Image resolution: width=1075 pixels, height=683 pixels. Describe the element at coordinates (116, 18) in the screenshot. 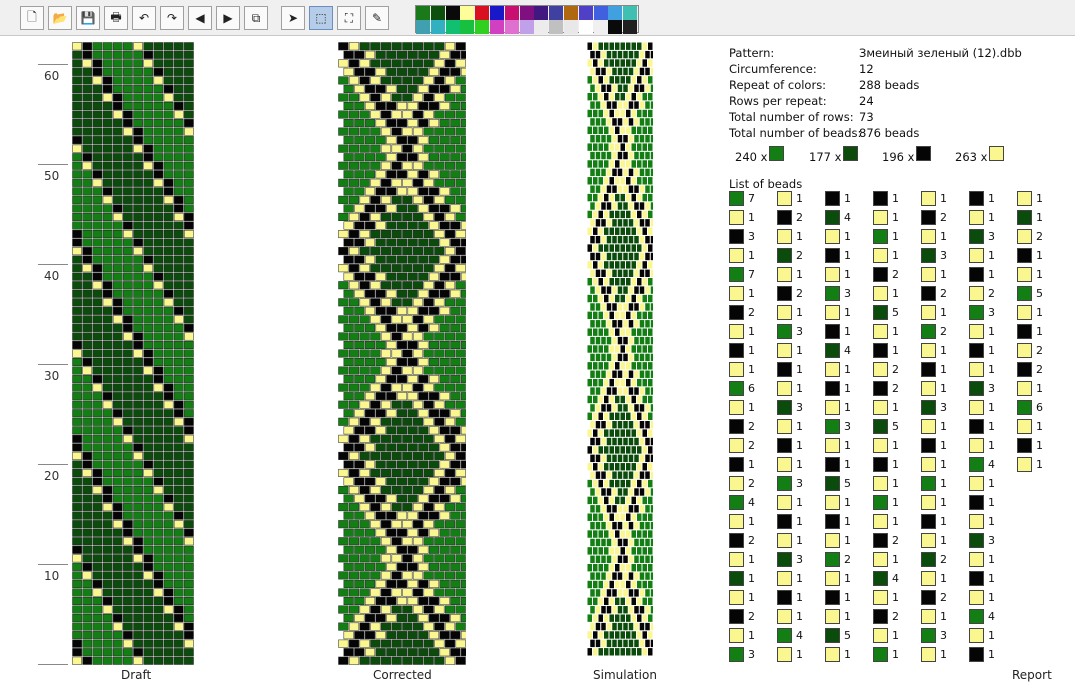

I see `print-button: 🖶` at that location.